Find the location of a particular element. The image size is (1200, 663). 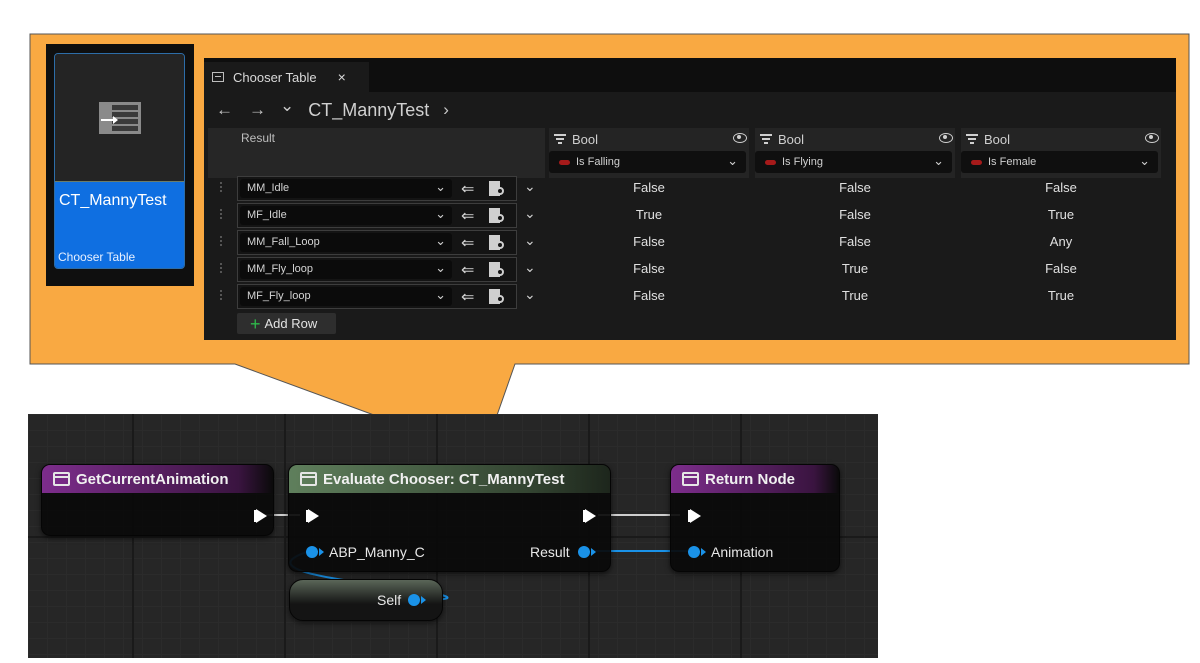

add-row-label: Add Row is located at coordinates (291, 323).